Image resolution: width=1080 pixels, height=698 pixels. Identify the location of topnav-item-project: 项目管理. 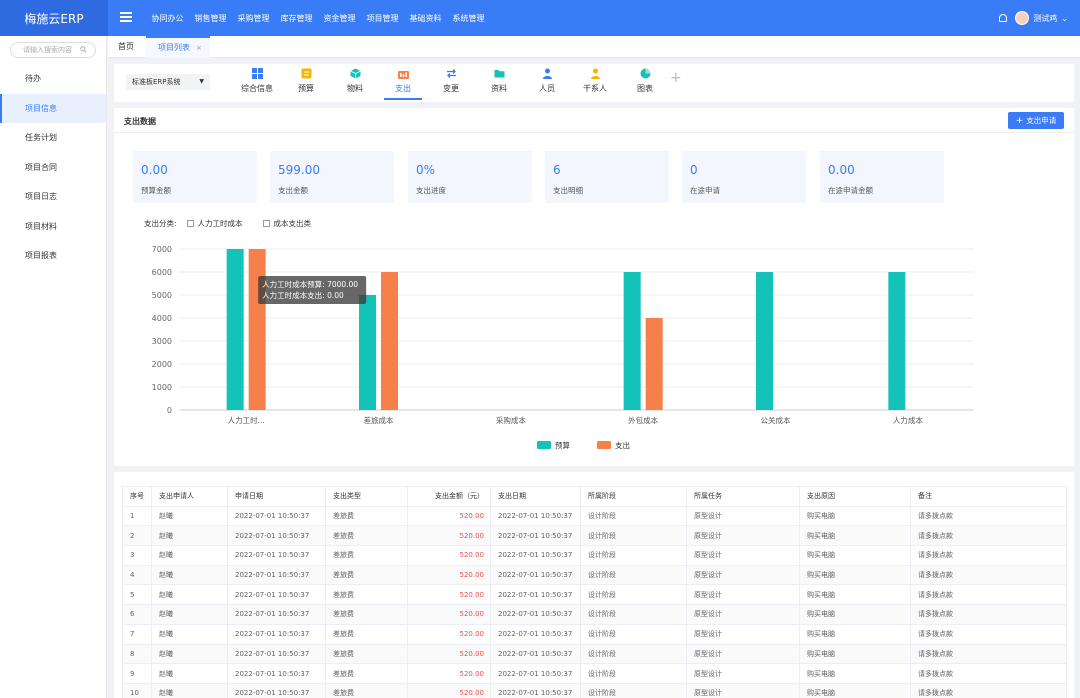
(383, 18).